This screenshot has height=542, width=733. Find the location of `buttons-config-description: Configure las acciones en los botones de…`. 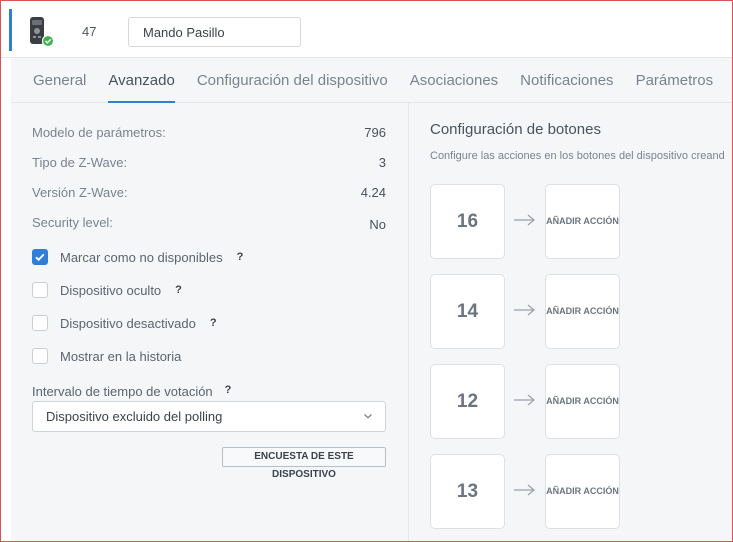

buttons-config-description: Configure las acciones en los botones de… is located at coordinates (577, 156).